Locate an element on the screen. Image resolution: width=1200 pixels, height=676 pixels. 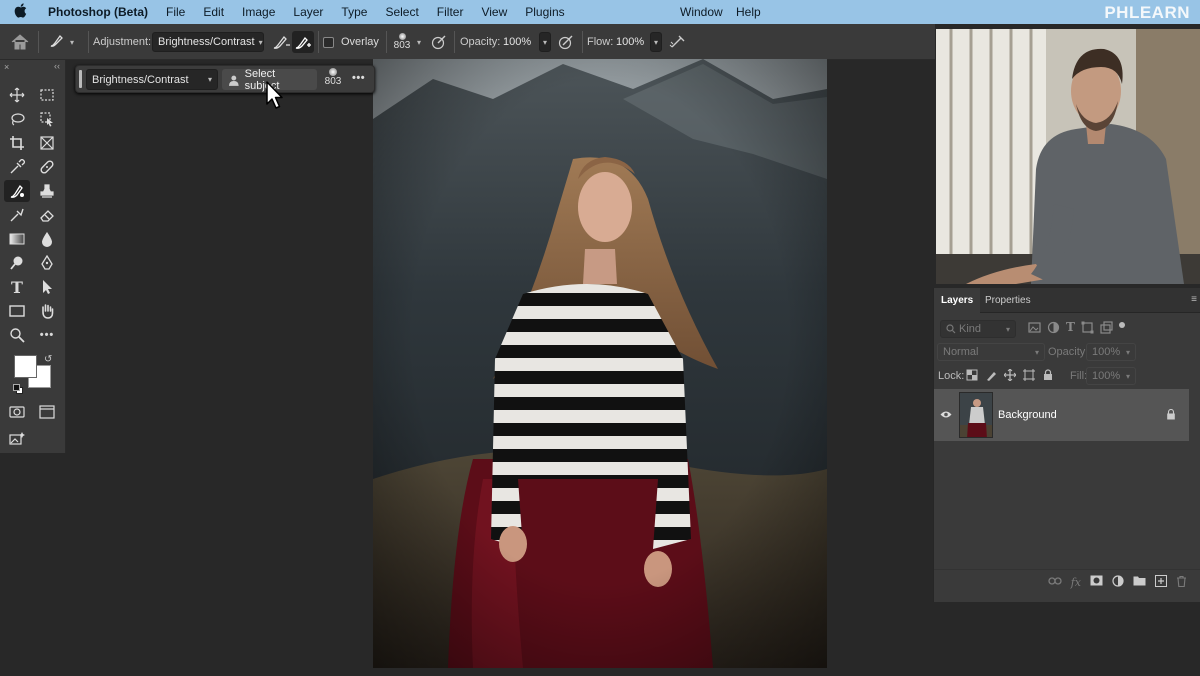
adjustment-brush-tool-icon is located at coordinates (17, 191).